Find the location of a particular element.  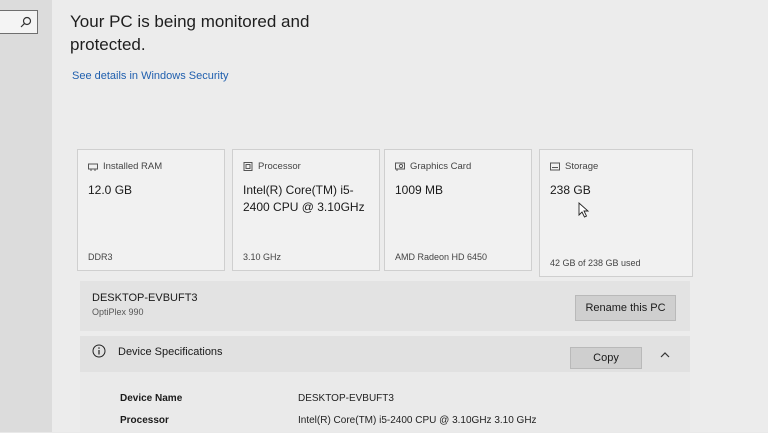

windows-security-link: See details in Windows Security is located at coordinates (150, 76).